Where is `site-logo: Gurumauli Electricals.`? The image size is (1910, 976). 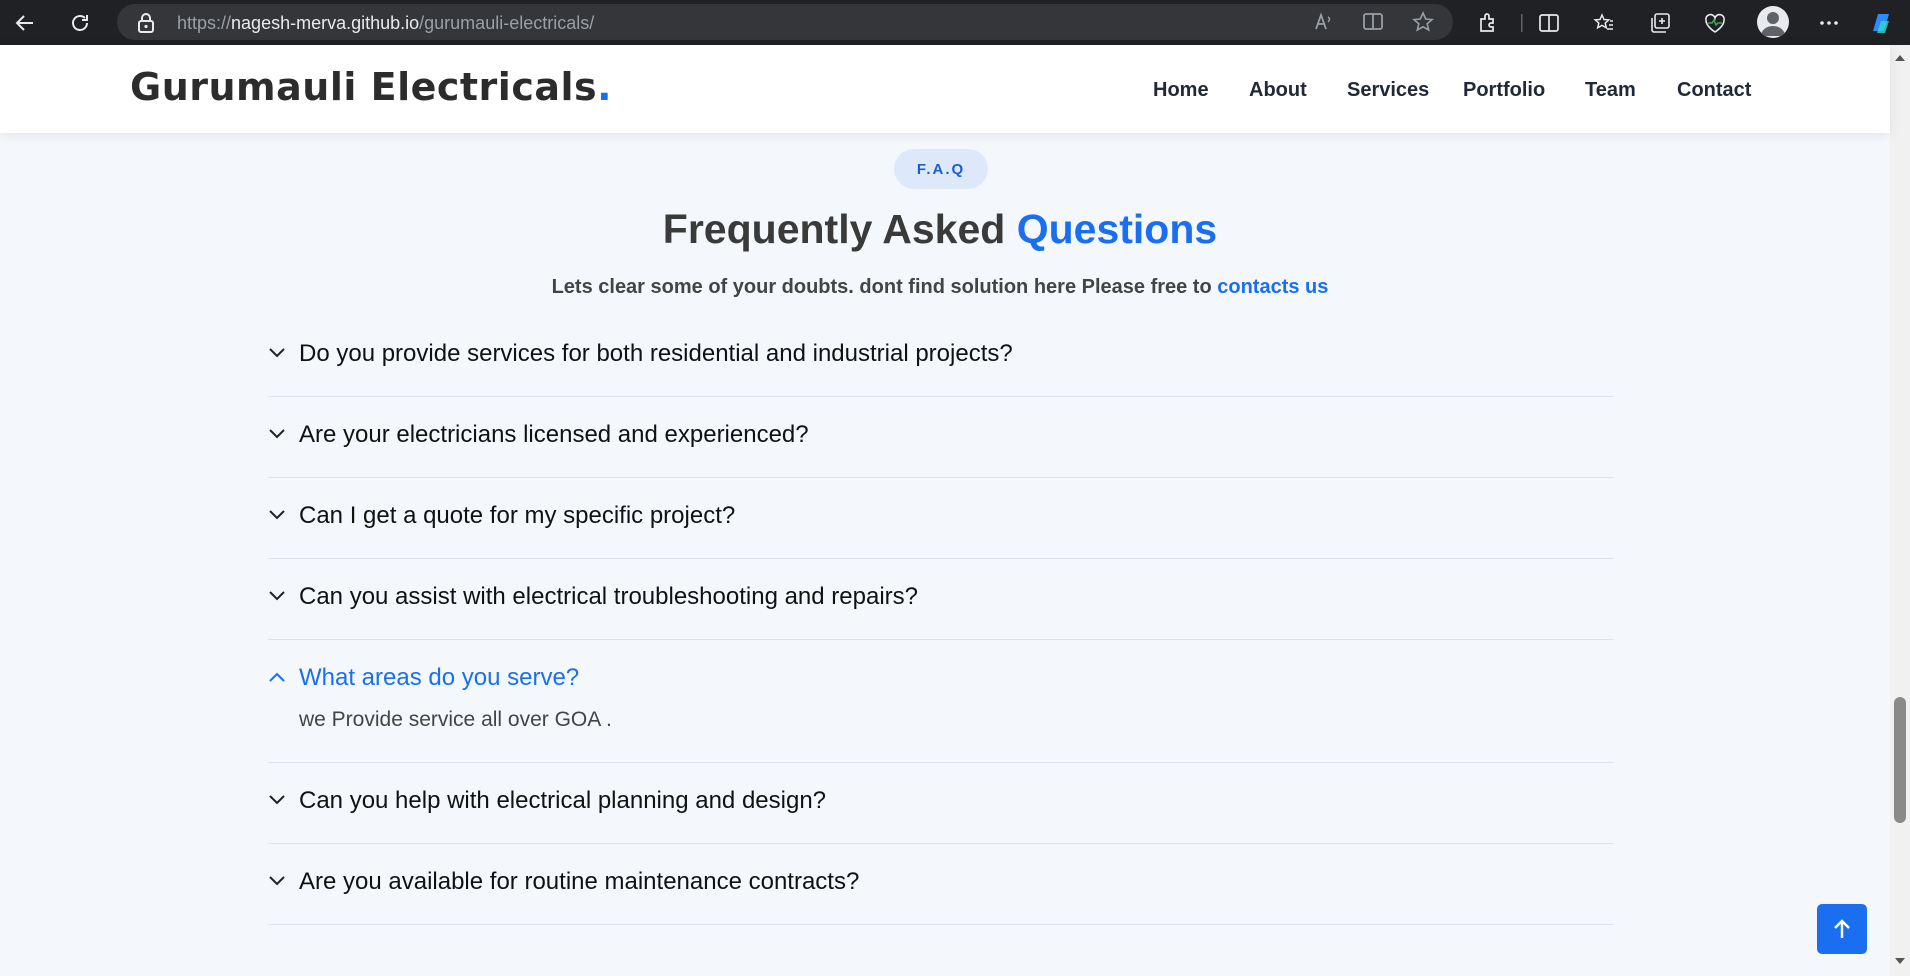 site-logo: Gurumauli Electricals. is located at coordinates (371, 87).